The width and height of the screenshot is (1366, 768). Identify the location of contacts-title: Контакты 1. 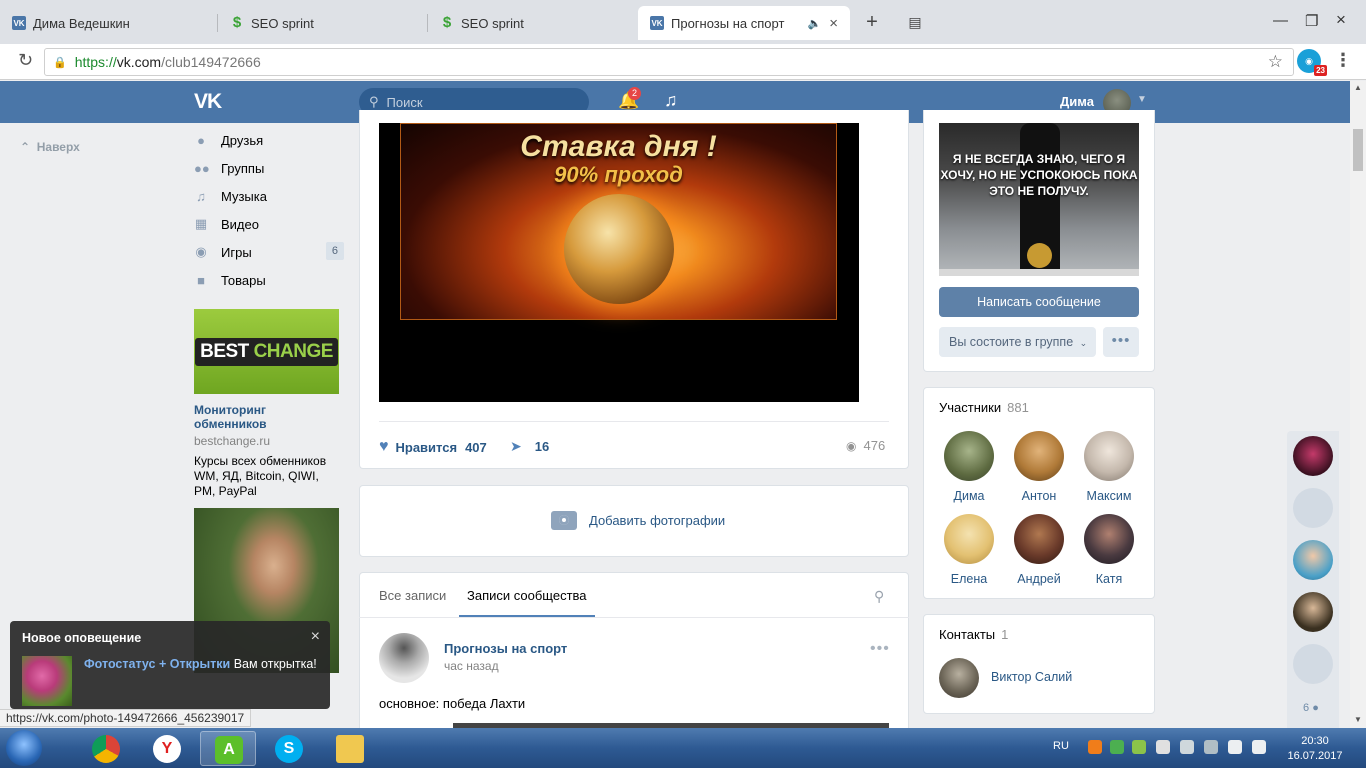
(973, 634).